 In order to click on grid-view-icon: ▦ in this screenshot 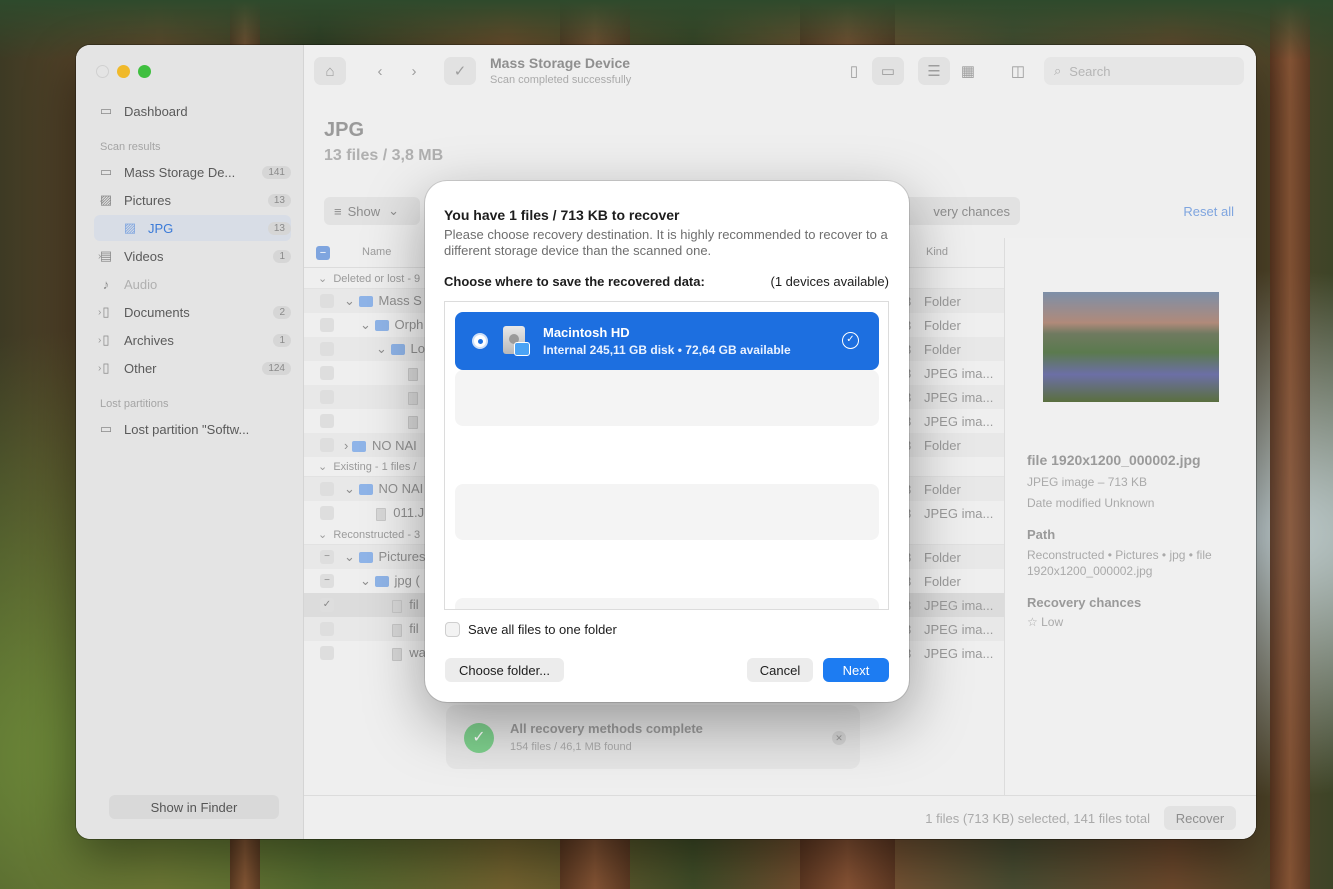, I will do `click(968, 71)`.